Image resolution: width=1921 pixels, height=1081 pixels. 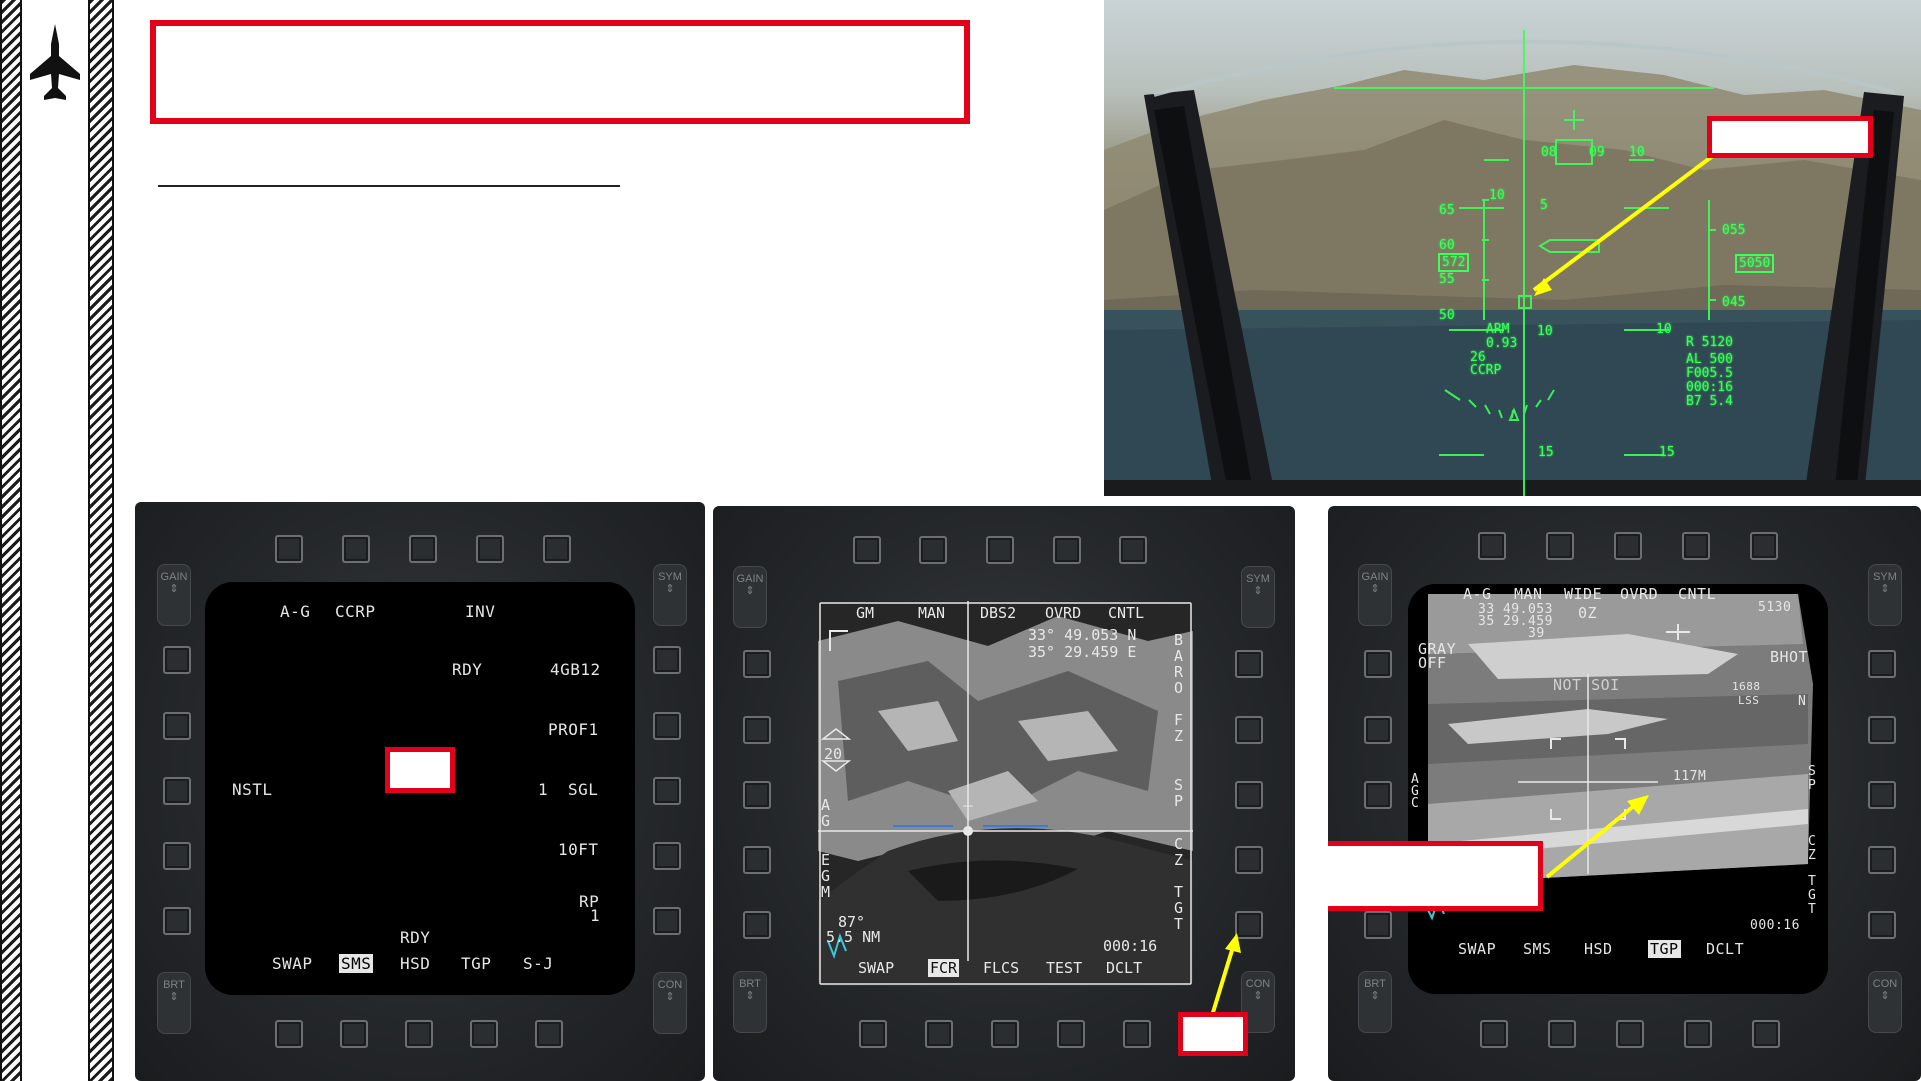 What do you see at coordinates (1639, 594) in the screenshot?
I see `tgp-ovrd: OVRD` at bounding box center [1639, 594].